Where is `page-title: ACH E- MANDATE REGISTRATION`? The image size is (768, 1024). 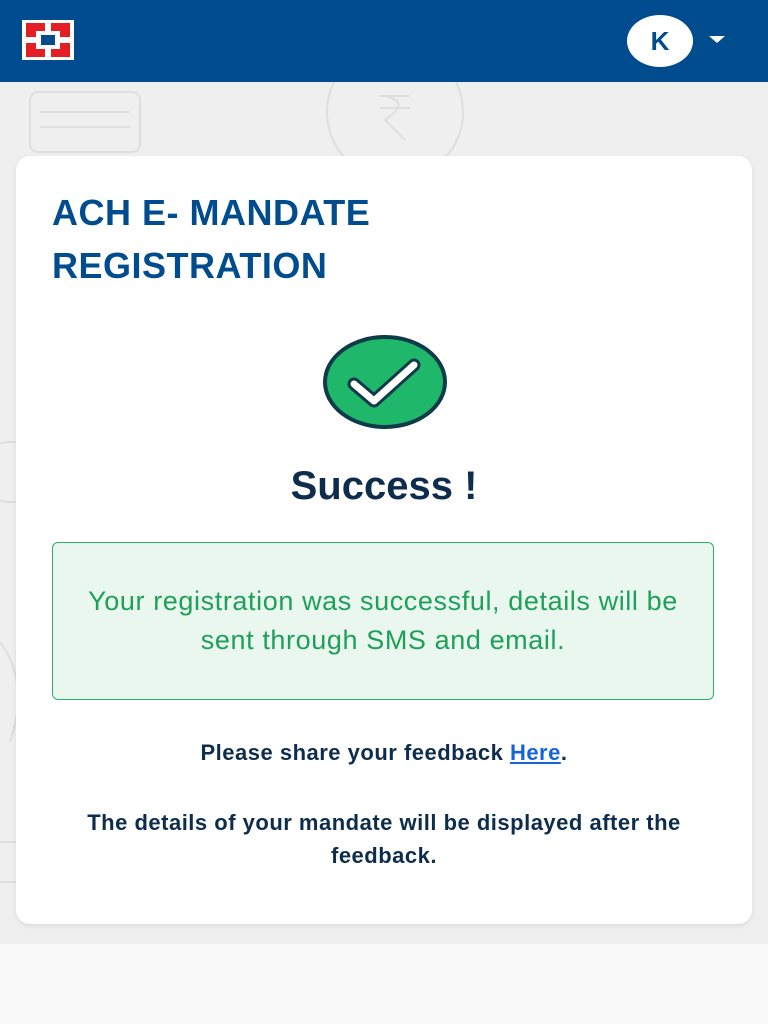 page-title: ACH E- MANDATE REGISTRATION is located at coordinates (312, 239).